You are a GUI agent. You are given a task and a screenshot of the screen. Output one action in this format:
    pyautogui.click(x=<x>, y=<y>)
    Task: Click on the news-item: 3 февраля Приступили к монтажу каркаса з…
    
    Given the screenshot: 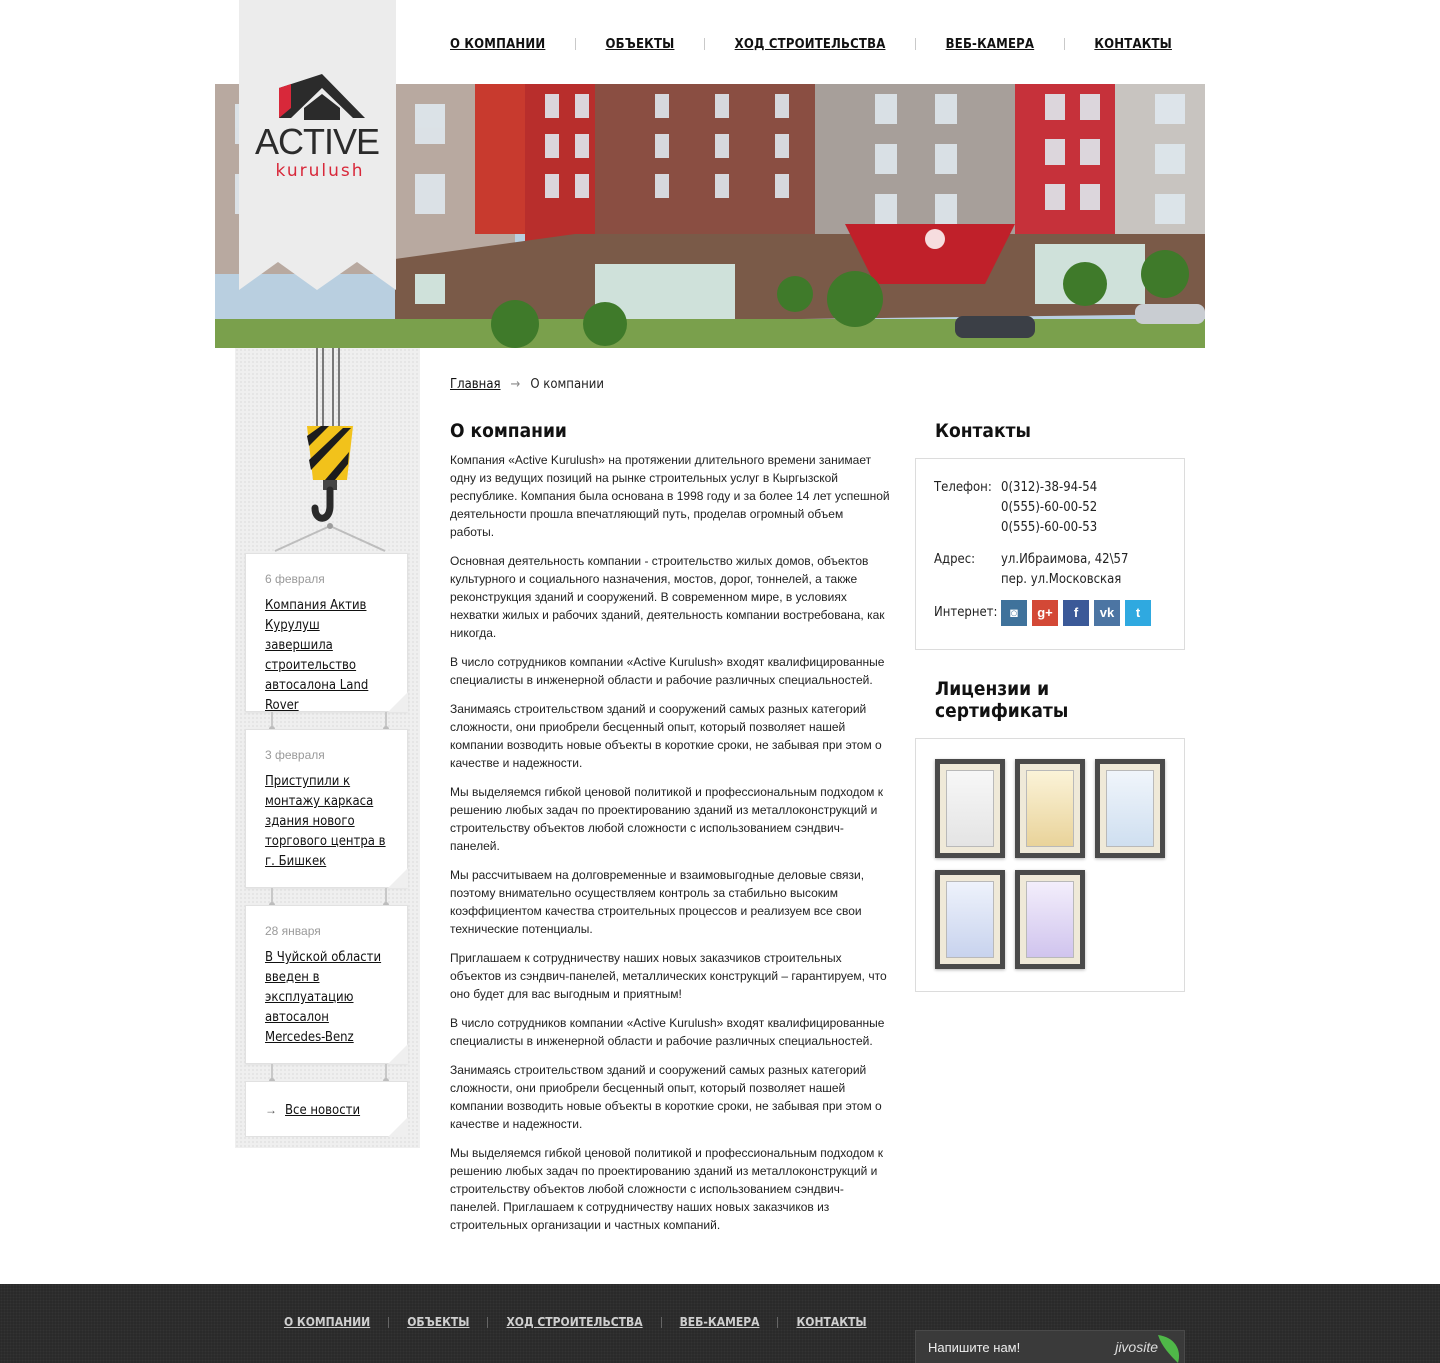 What is the action you would take?
    pyautogui.click(x=326, y=808)
    